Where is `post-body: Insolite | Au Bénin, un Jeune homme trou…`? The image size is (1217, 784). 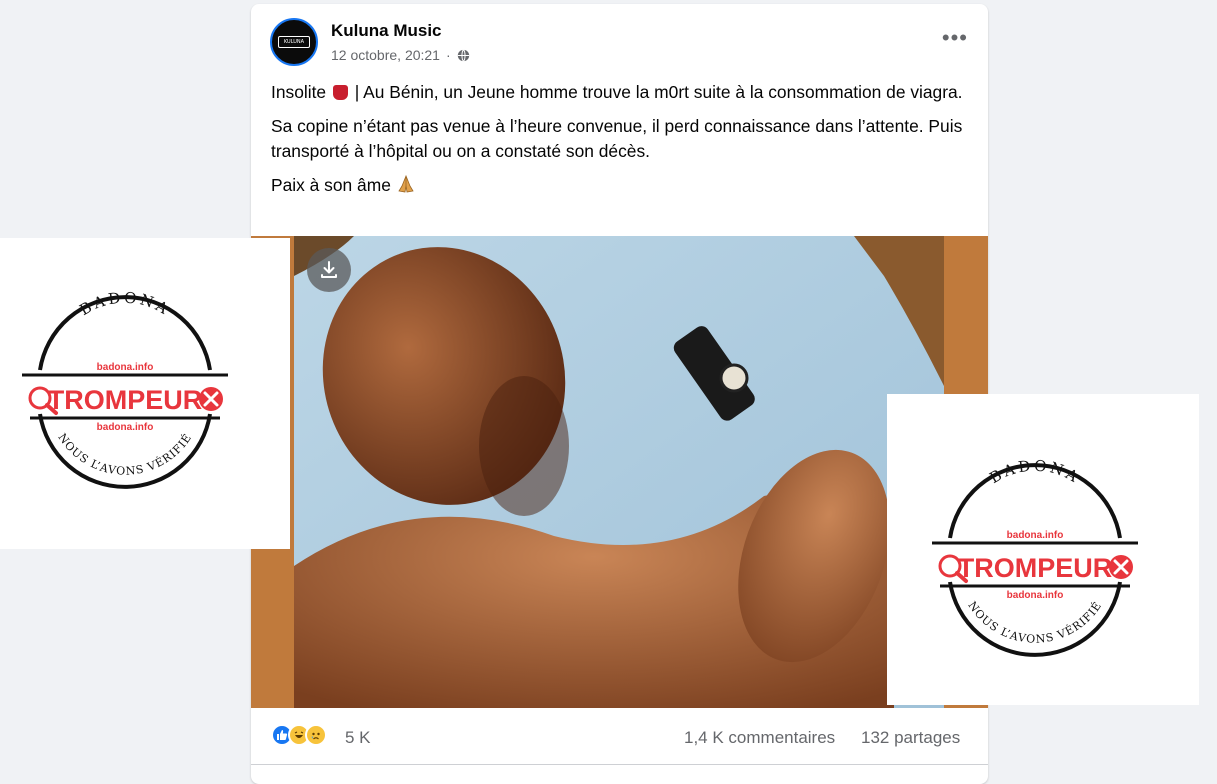 post-body: Insolite | Au Bénin, un Jeune homme trou… is located at coordinates (621, 143).